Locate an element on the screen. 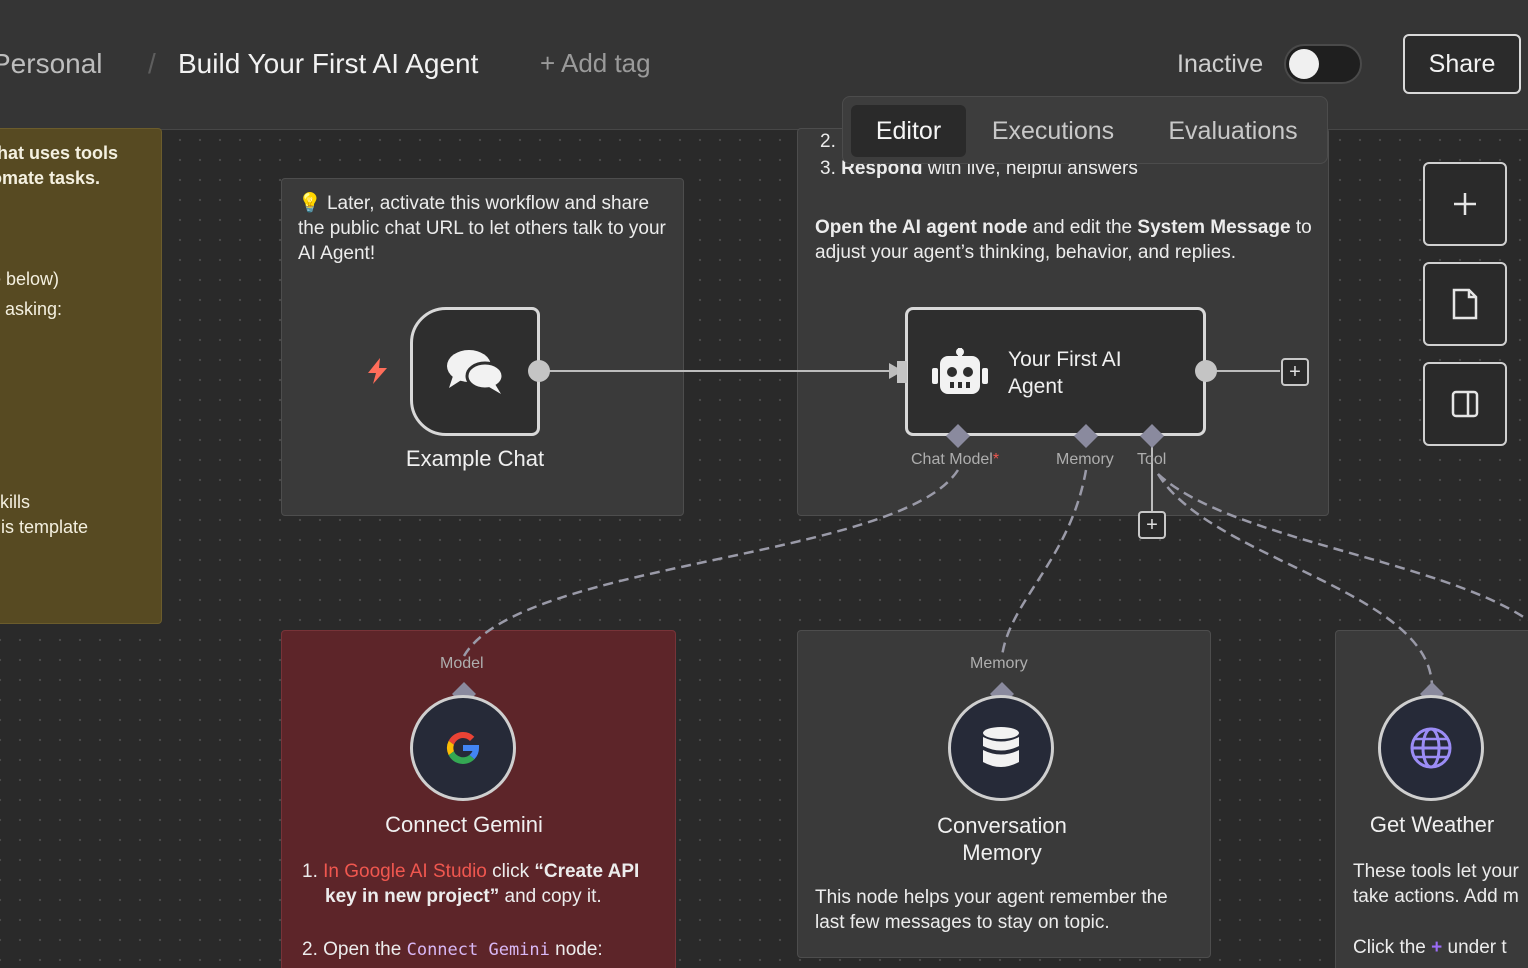  port-label-chat-model: Chat Model* is located at coordinates (955, 460).